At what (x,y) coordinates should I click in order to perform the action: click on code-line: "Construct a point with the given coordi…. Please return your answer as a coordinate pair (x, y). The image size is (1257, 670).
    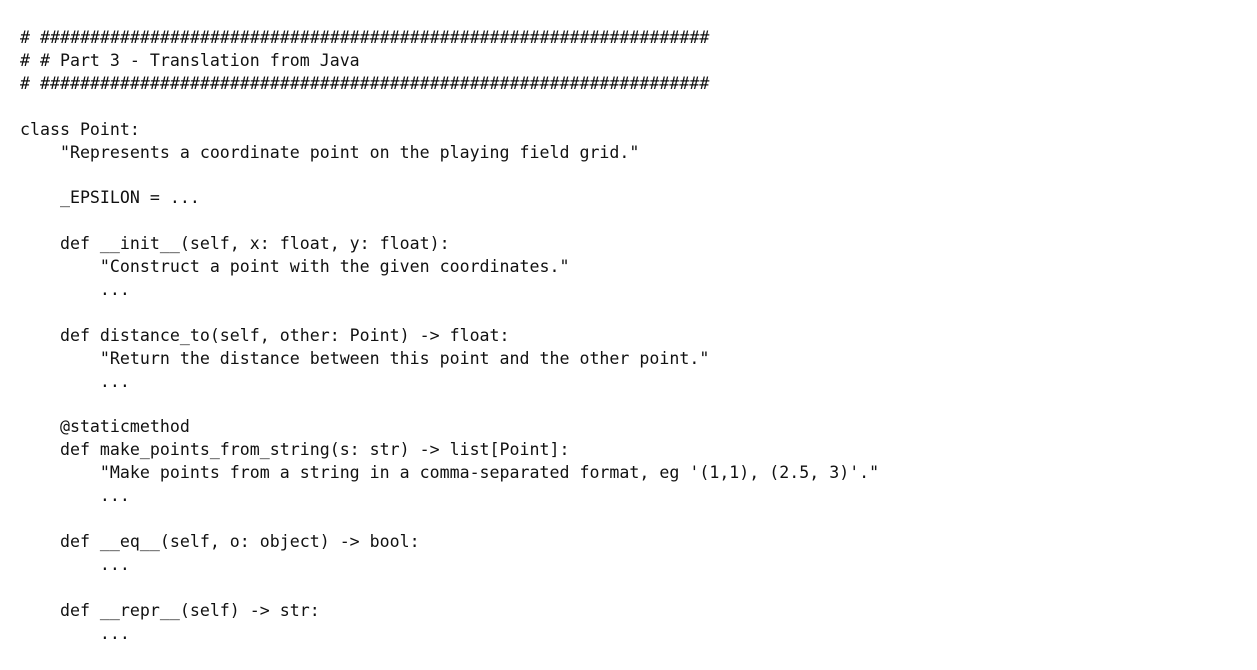
    Looking at the image, I should click on (295, 267).